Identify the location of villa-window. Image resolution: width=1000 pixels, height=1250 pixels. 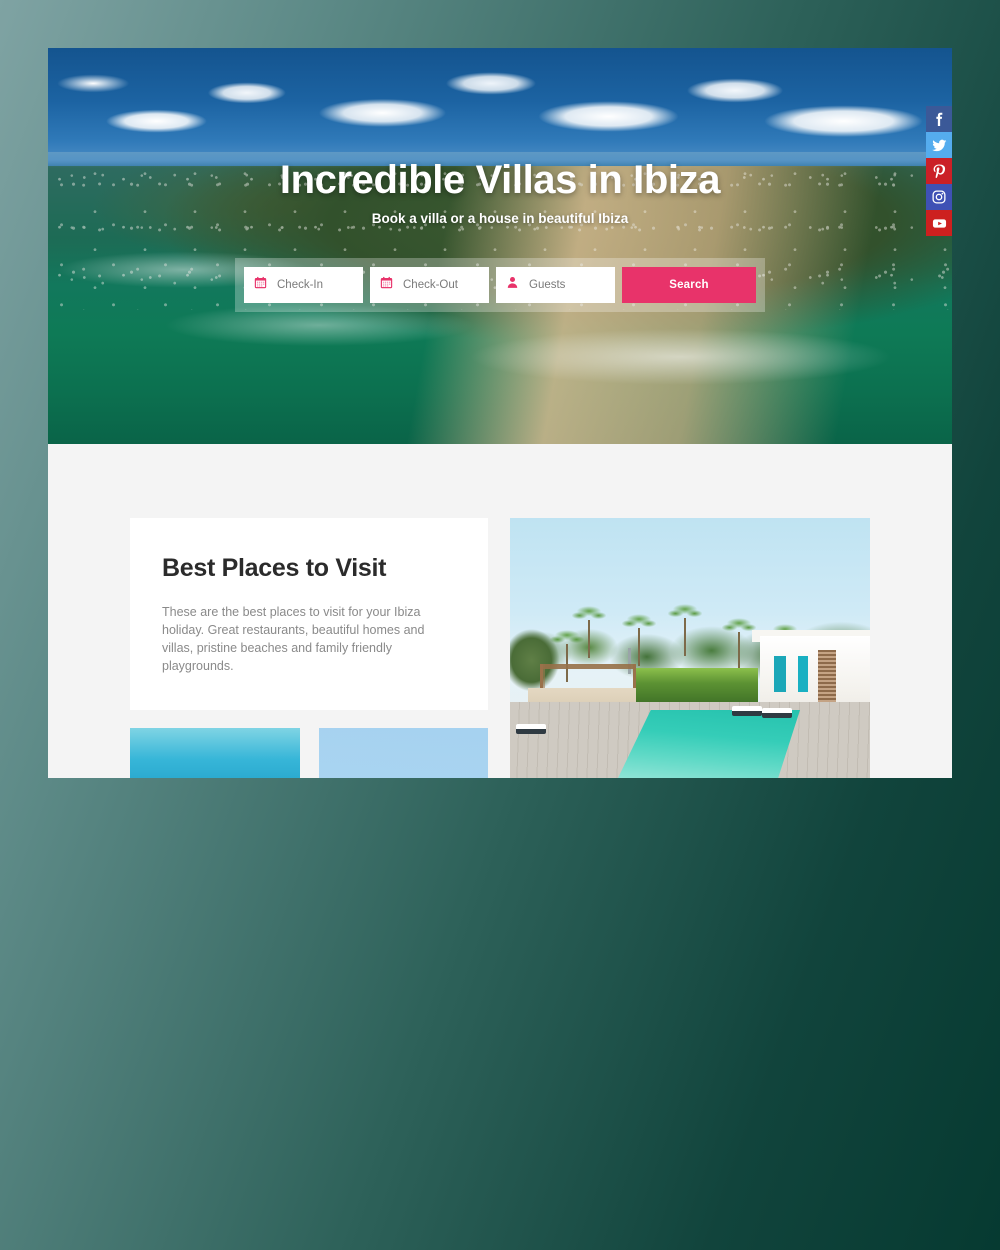
(803, 674).